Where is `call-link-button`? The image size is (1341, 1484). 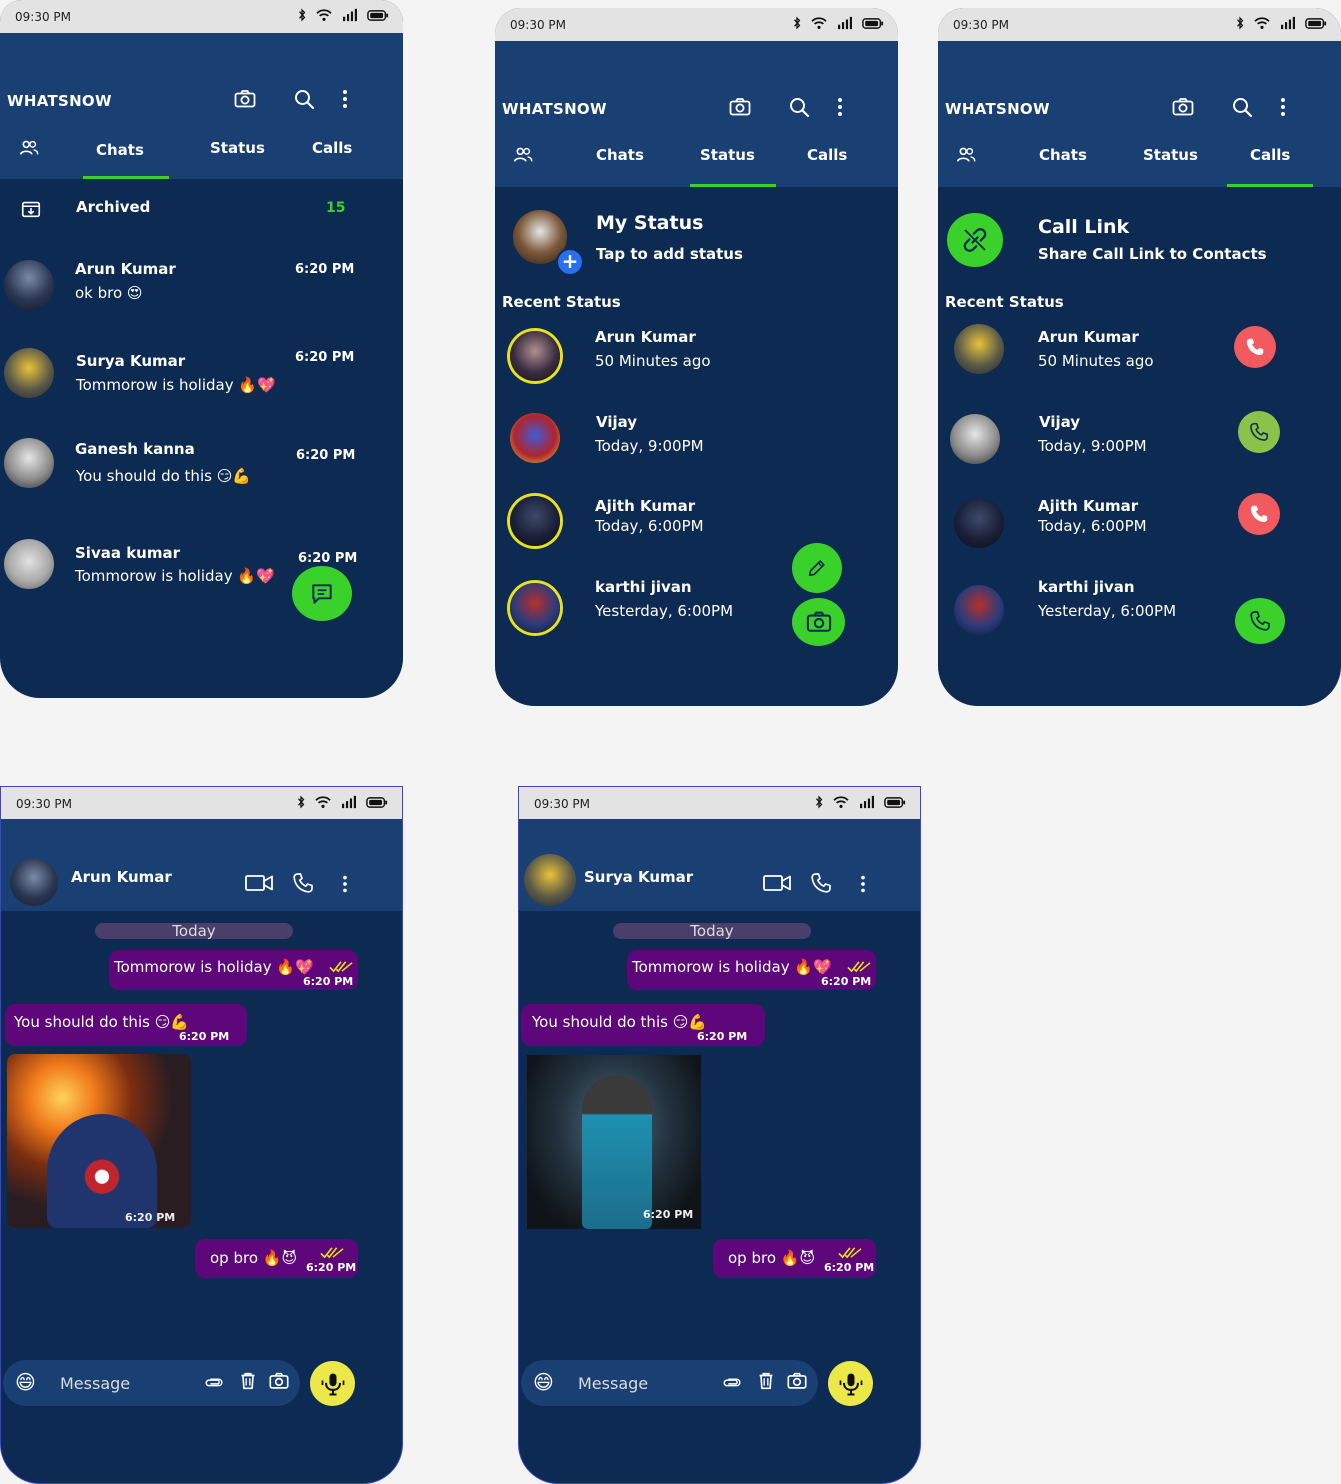
call-link-button is located at coordinates (975, 240).